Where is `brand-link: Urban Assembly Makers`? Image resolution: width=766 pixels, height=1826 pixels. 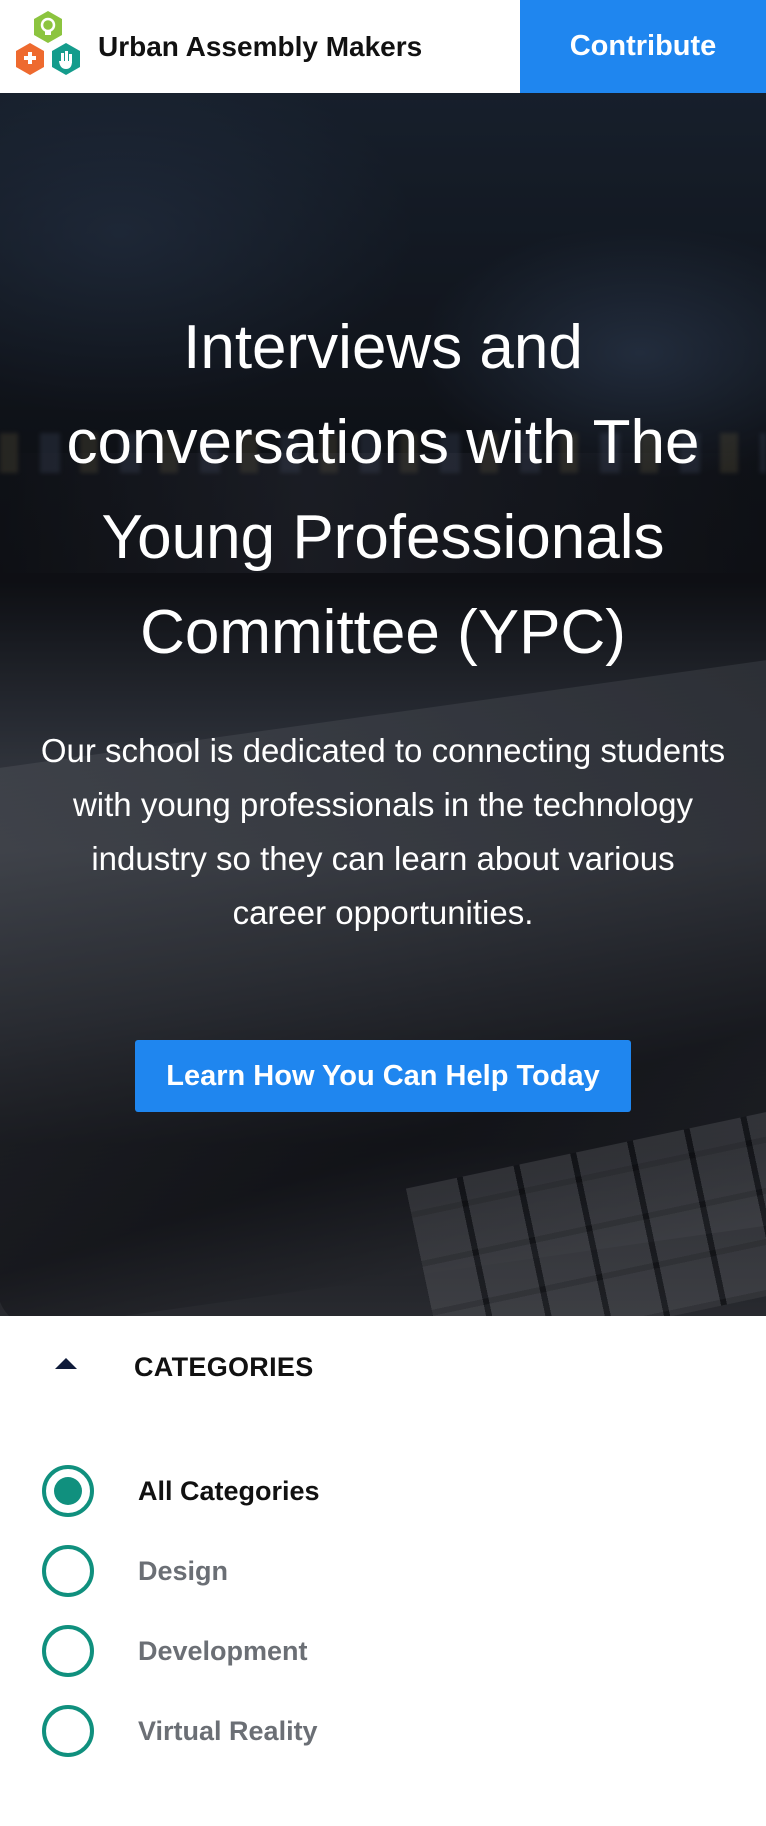 brand-link: Urban Assembly Makers is located at coordinates (211, 46).